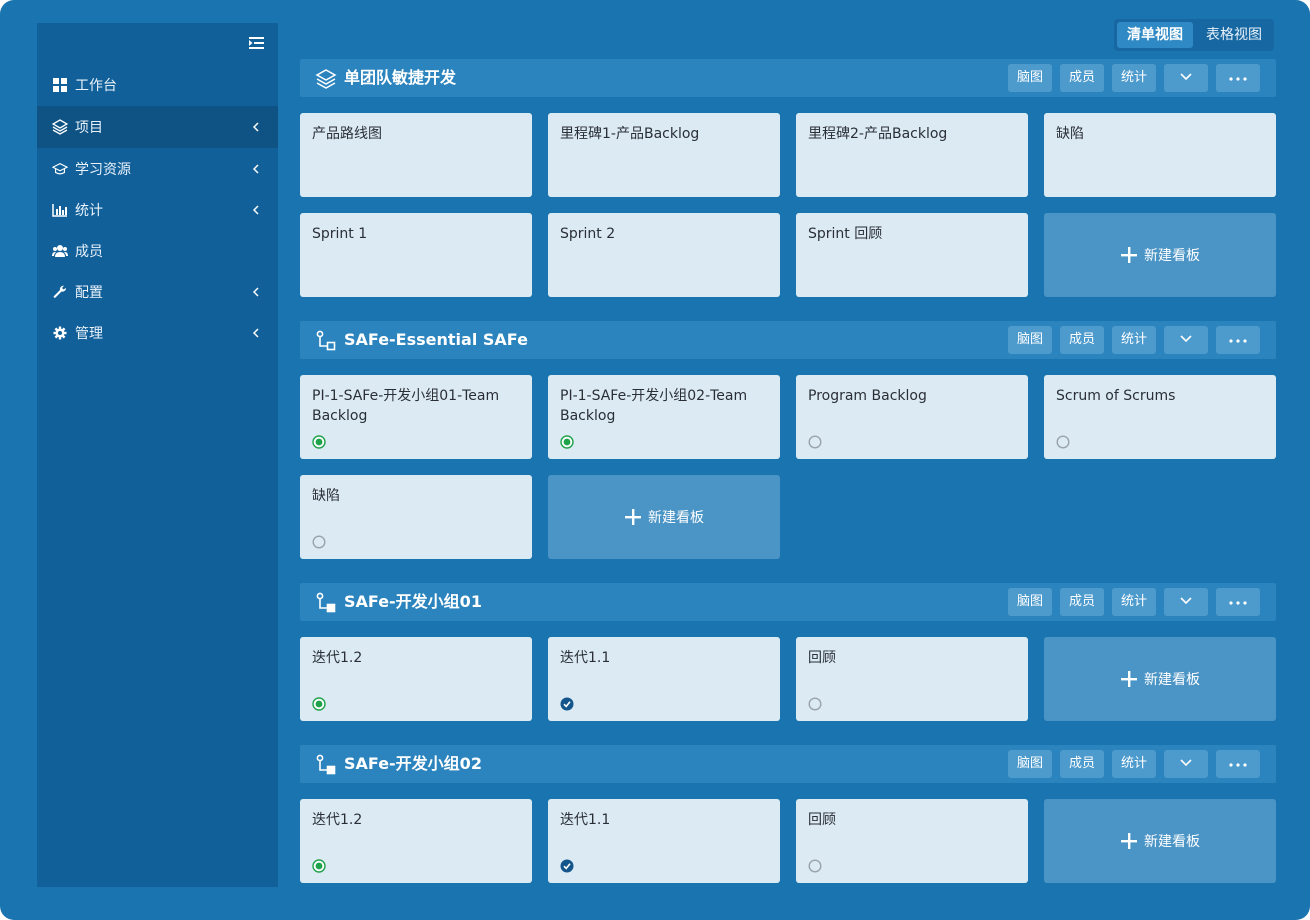 This screenshot has height=920, width=1310. I want to click on sidebar-item-config: 配置, so click(157, 292).